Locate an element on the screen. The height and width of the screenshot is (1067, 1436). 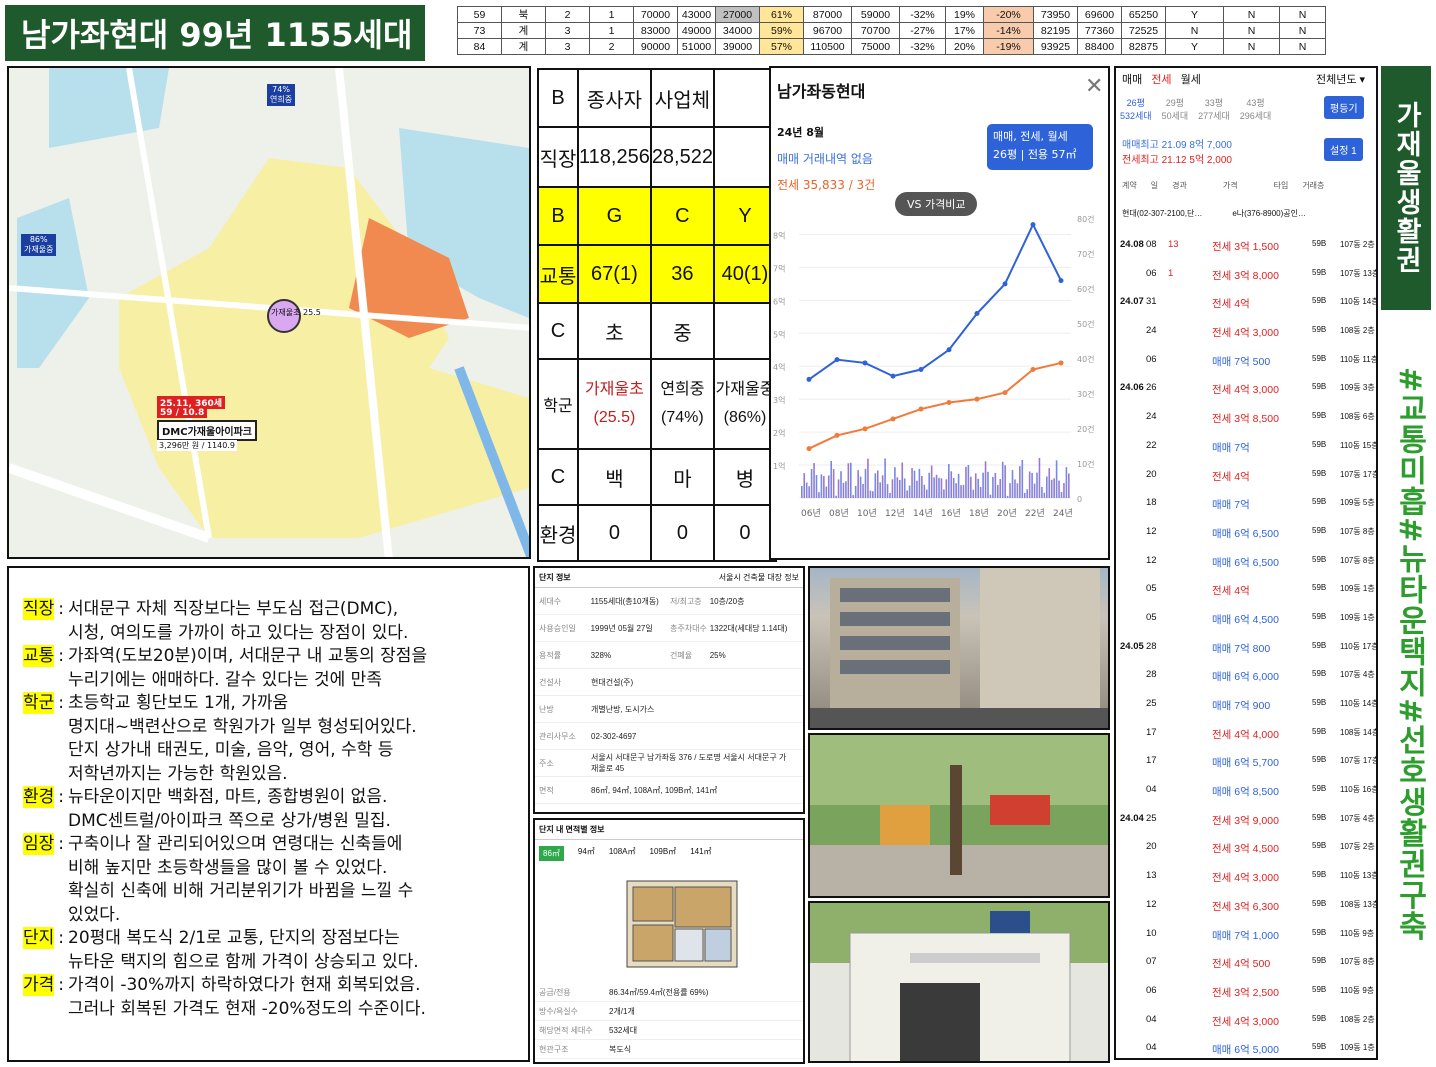
trade-row: 18 매매 7억 59B 109동 5층 is located at coordinates (1246, 507).